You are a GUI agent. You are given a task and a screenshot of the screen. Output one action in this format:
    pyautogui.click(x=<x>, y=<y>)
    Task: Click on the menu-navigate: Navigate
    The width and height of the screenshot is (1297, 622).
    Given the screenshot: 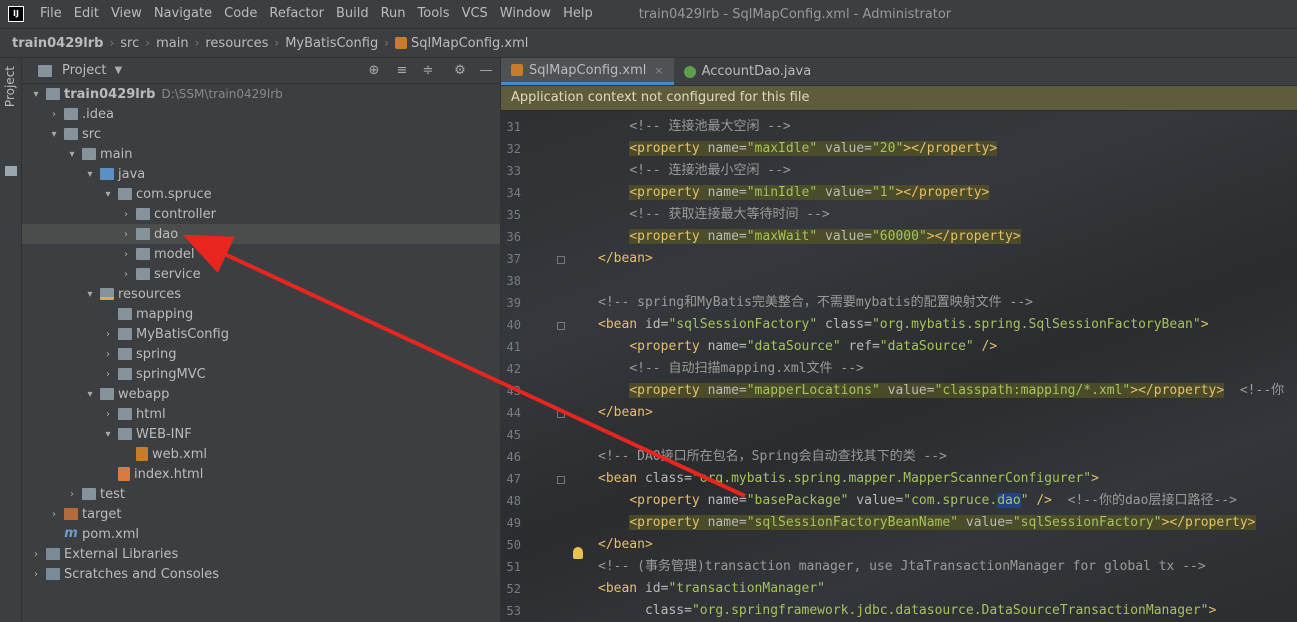 What is the action you would take?
    pyautogui.click(x=183, y=14)
    